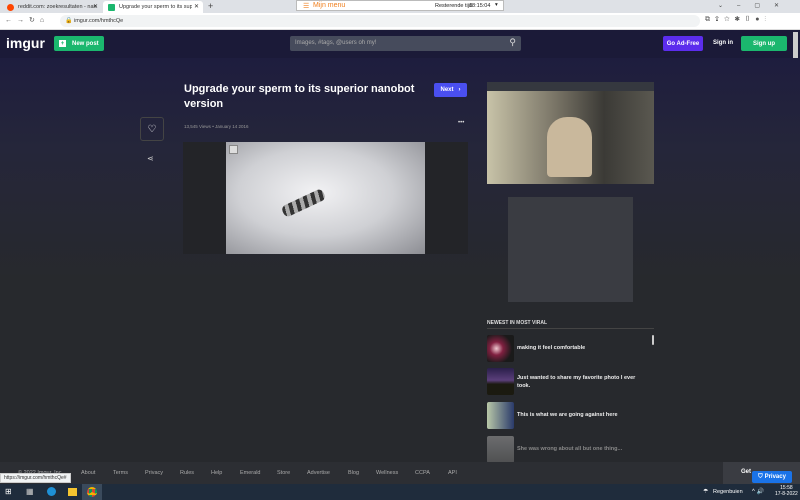 The image size is (800, 500). Describe the element at coordinates (786, 491) in the screenshot. I see `clock: 15:58 17-8-2022` at that location.